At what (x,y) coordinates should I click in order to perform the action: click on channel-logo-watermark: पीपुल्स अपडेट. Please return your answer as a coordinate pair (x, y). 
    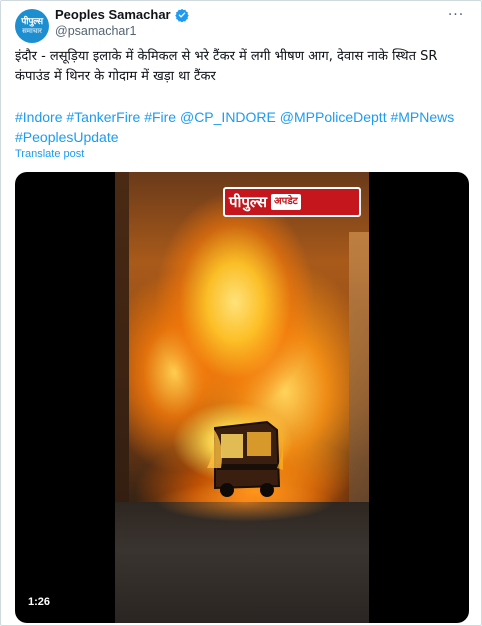
    Looking at the image, I should click on (292, 202).